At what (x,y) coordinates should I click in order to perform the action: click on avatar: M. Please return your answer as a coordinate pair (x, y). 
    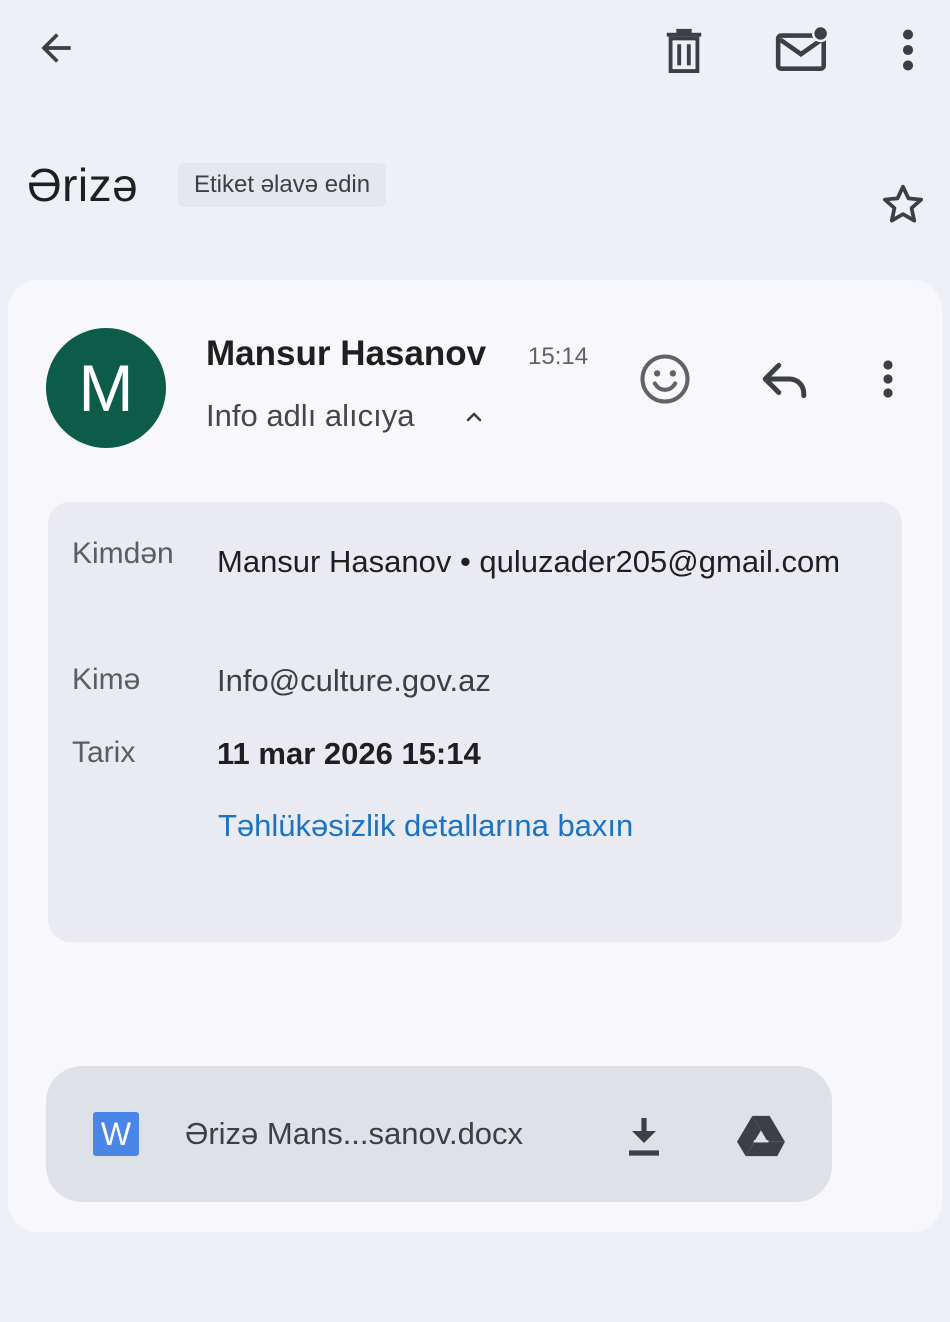
    Looking at the image, I should click on (106, 388).